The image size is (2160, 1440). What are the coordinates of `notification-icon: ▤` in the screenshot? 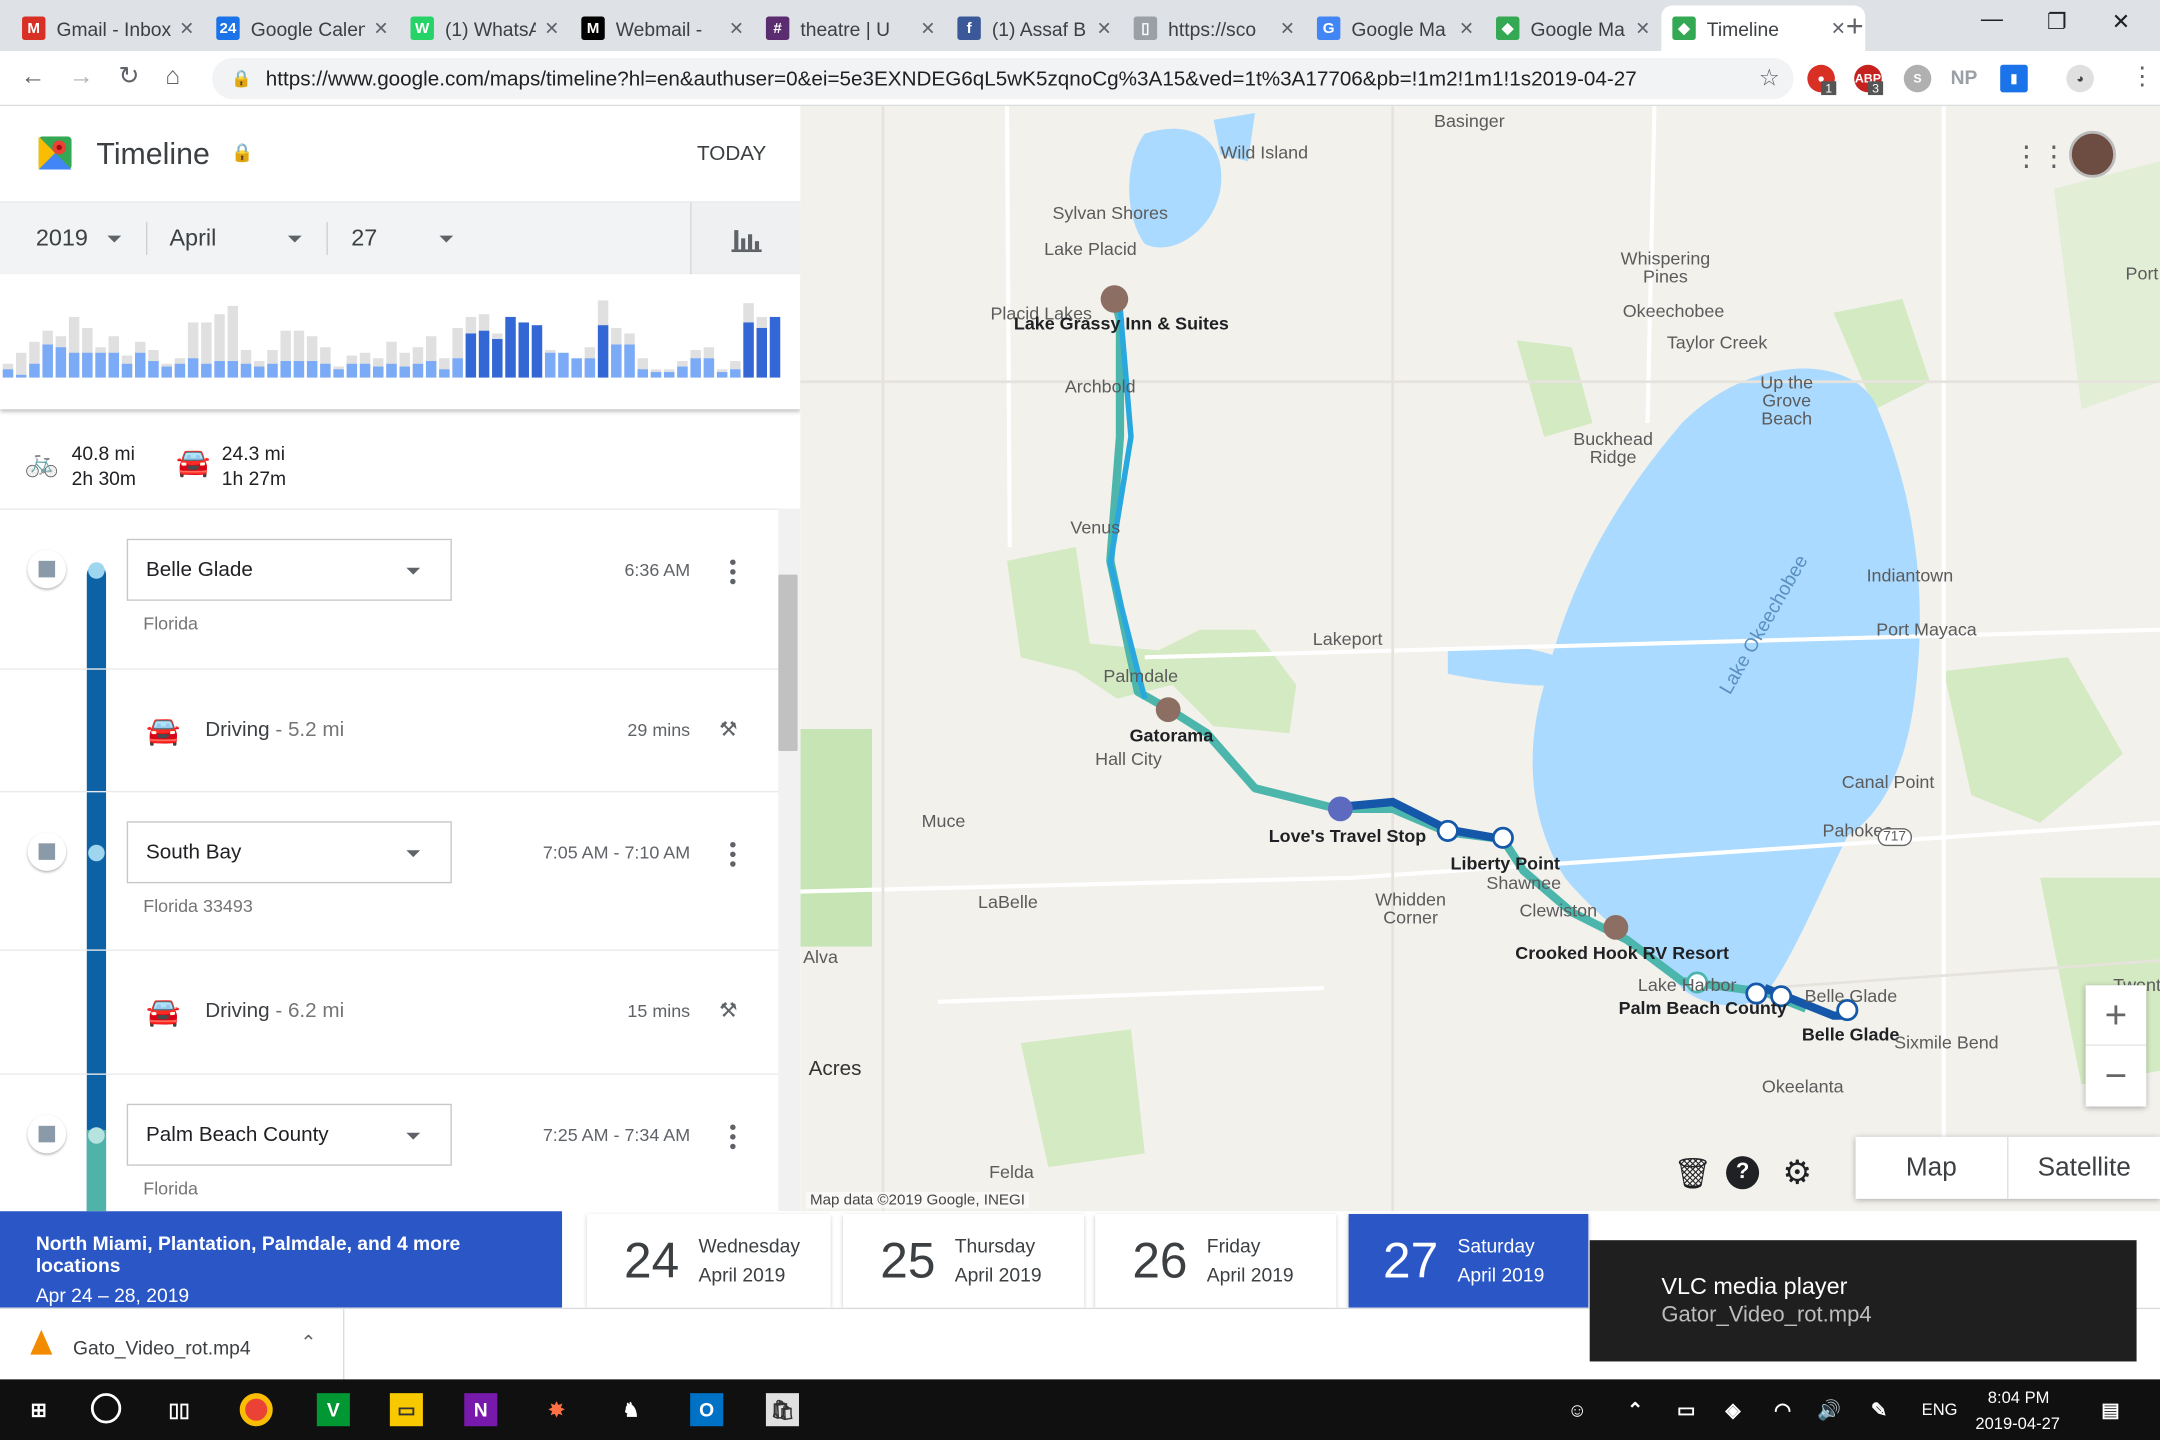 It's located at (2110, 1409).